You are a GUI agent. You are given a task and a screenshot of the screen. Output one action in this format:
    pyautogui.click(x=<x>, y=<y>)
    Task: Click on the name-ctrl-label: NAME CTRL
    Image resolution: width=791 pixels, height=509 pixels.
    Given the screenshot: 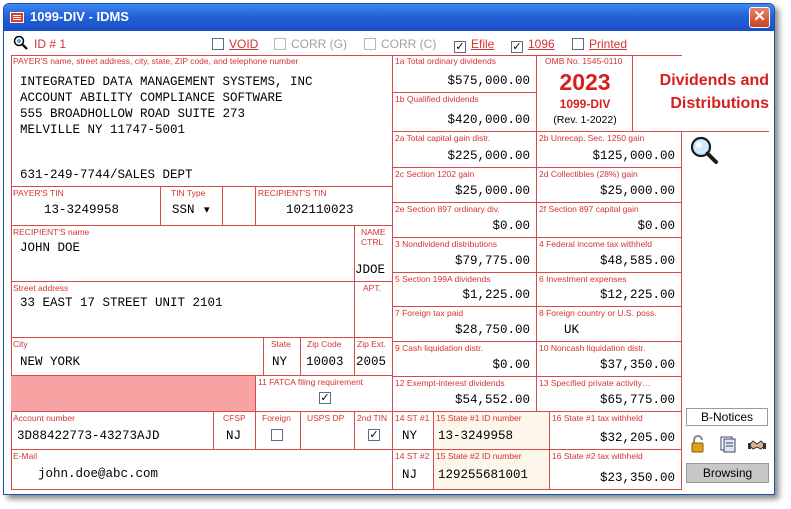 What is the action you would take?
    pyautogui.click(x=373, y=237)
    